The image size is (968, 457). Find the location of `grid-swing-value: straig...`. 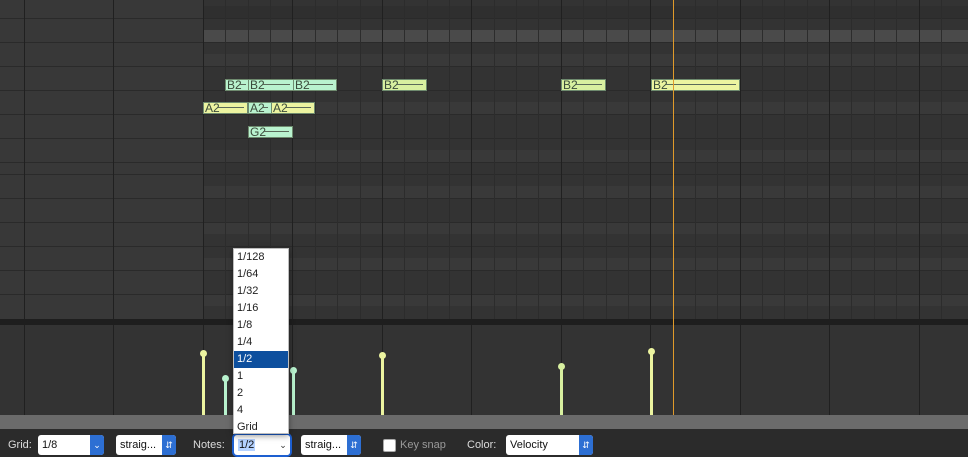

grid-swing-value: straig... is located at coordinates (138, 445).